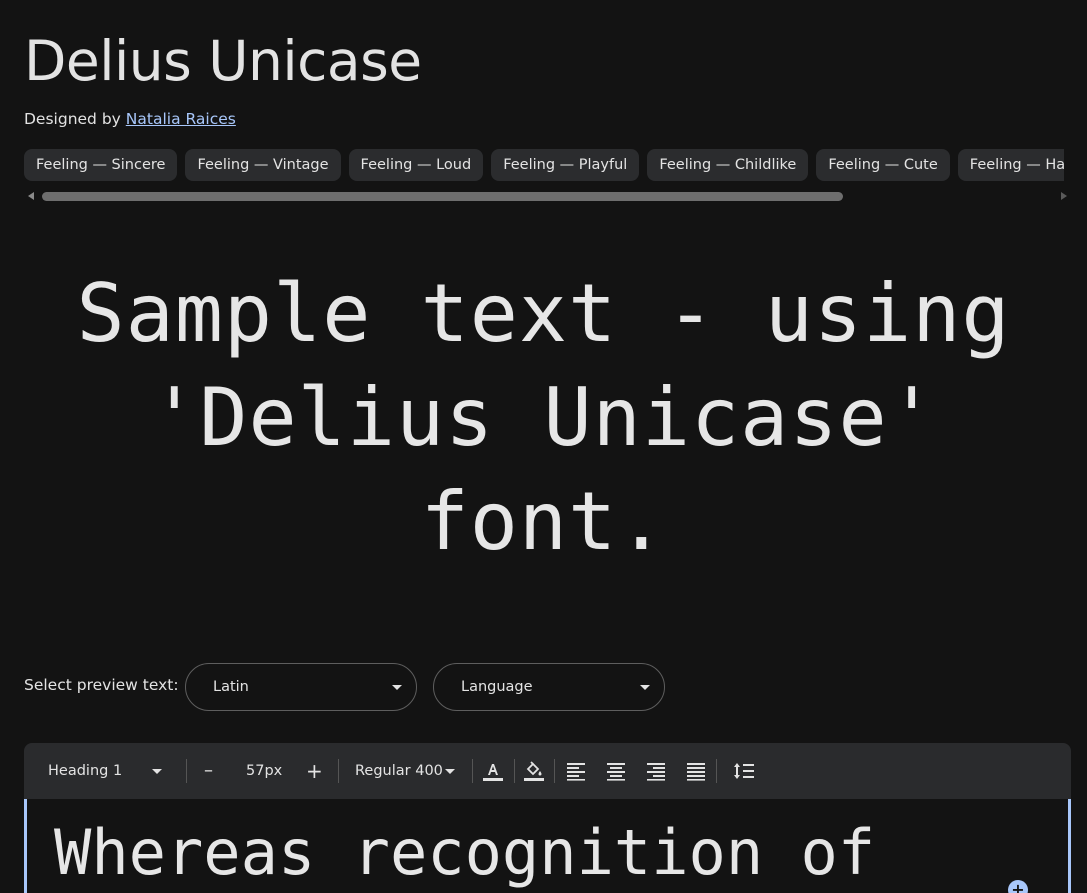 This screenshot has height=893, width=1087. I want to click on font-weight-dropdown: Regular 400, so click(399, 771).